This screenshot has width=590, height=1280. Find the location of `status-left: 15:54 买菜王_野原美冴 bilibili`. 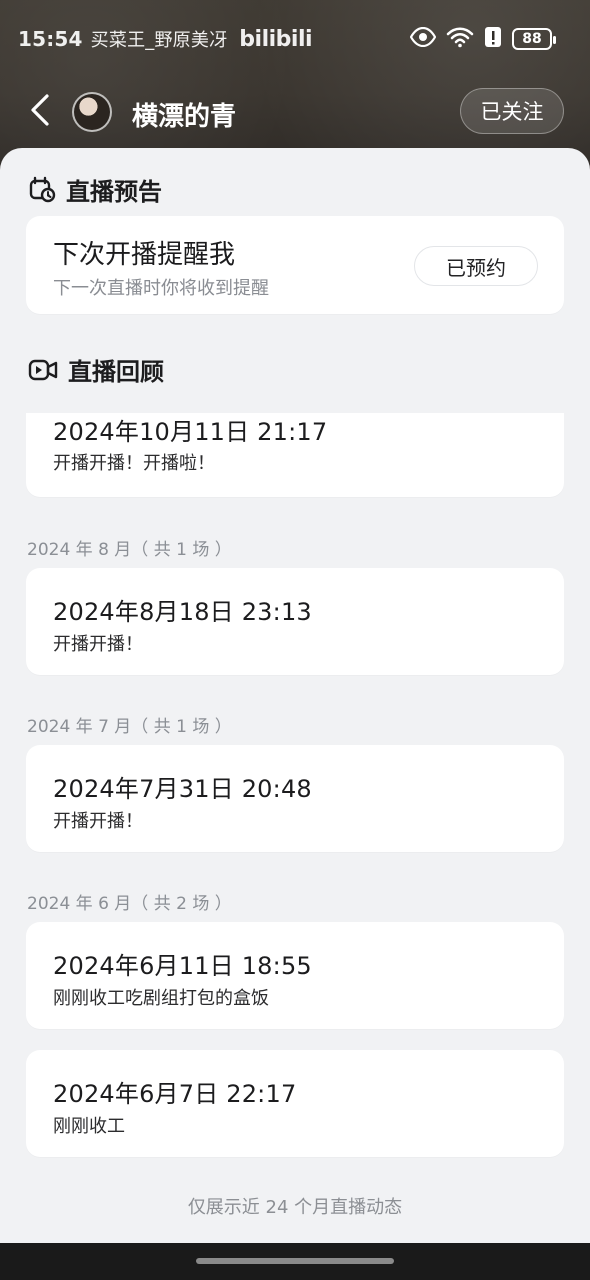

status-left: 15:54 买菜王_野原美冴 bilibili is located at coordinates (165, 39).